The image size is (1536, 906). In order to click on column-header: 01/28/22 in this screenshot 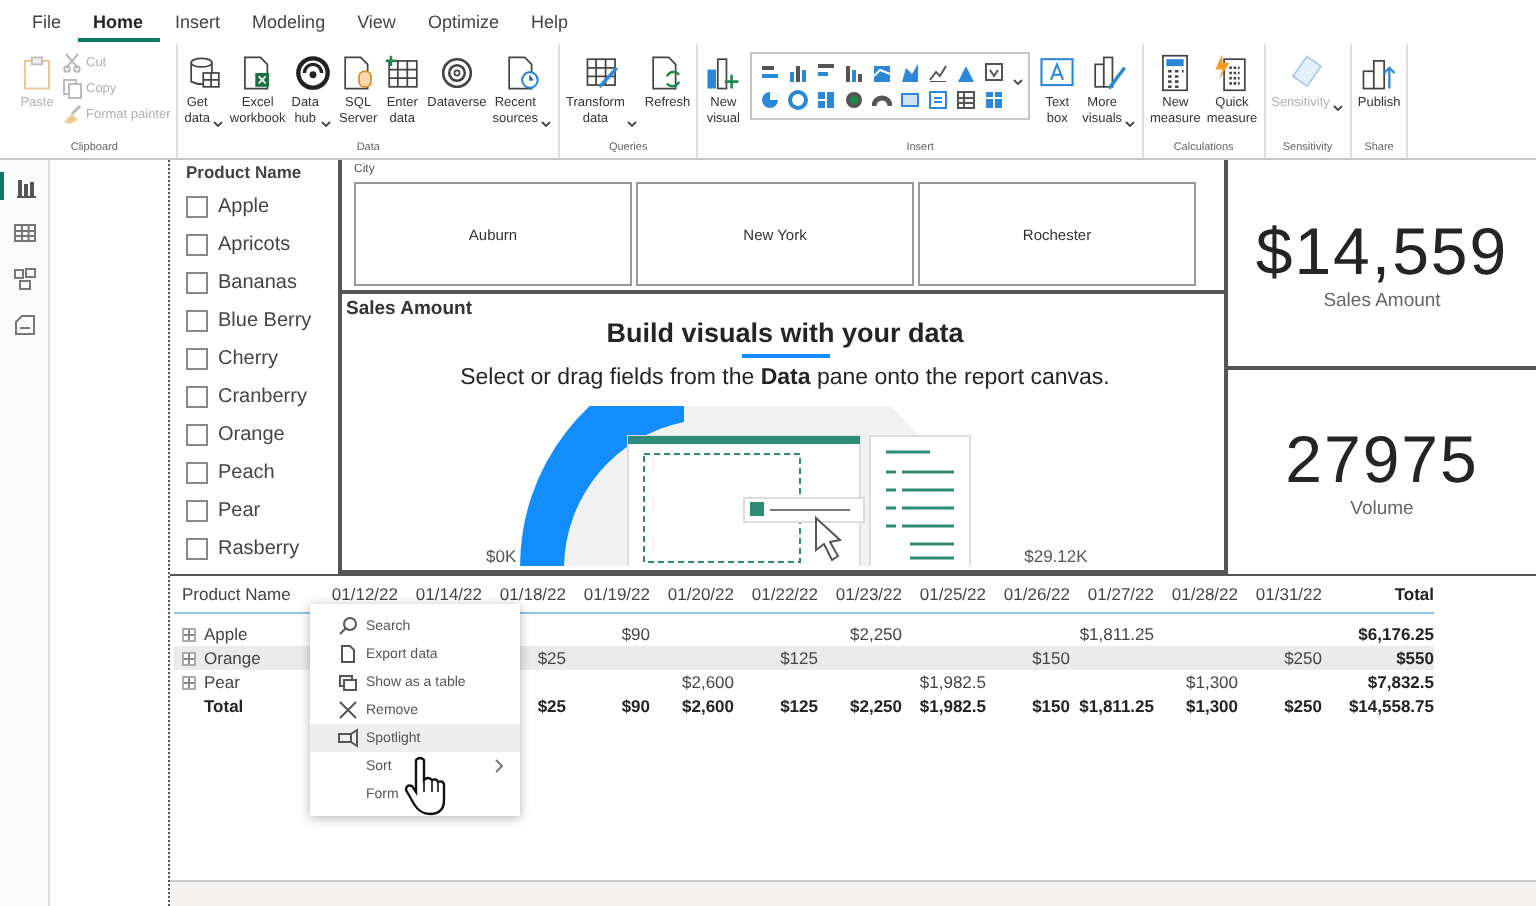, I will do `click(1196, 598)`.